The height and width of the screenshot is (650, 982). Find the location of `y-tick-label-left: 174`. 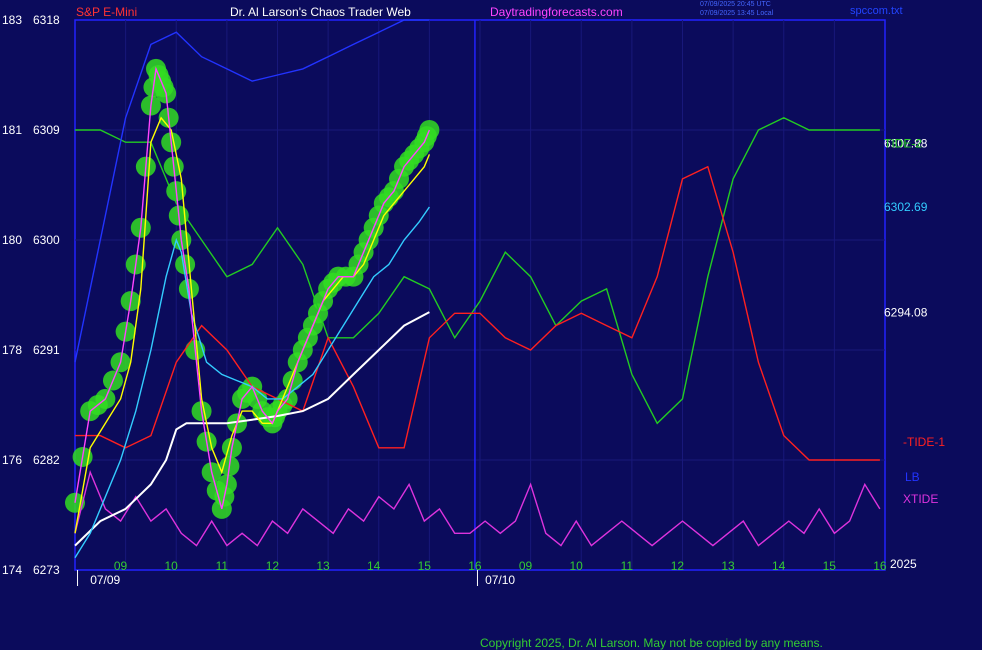

y-tick-label-left: 174 is located at coordinates (12, 570).